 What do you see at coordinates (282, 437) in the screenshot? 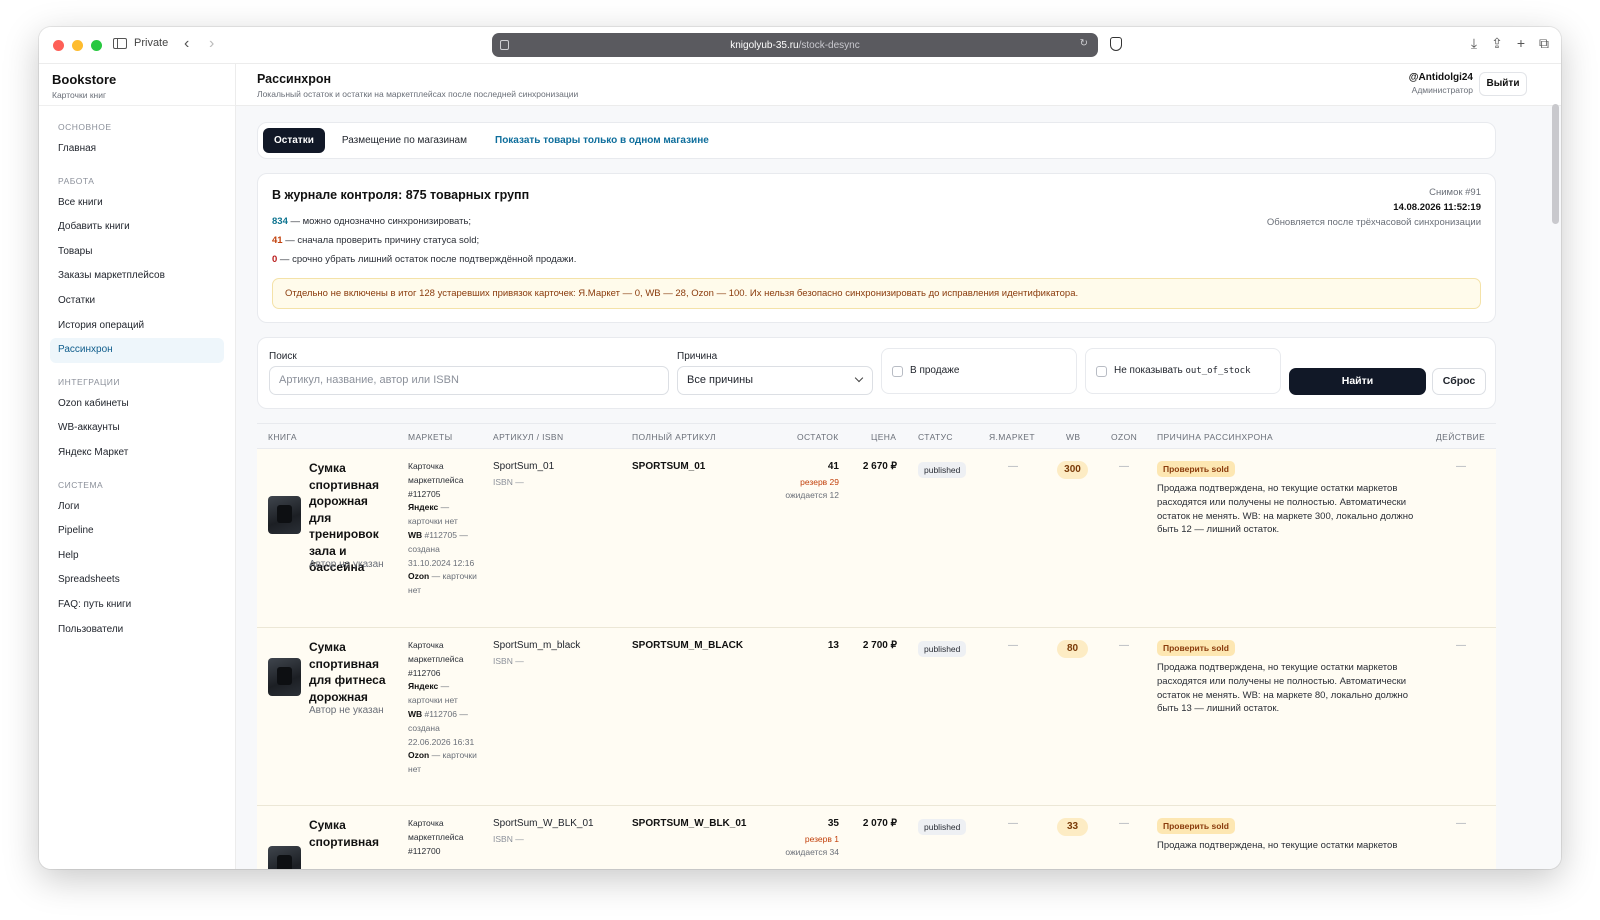
I see `column-book: Книга` at bounding box center [282, 437].